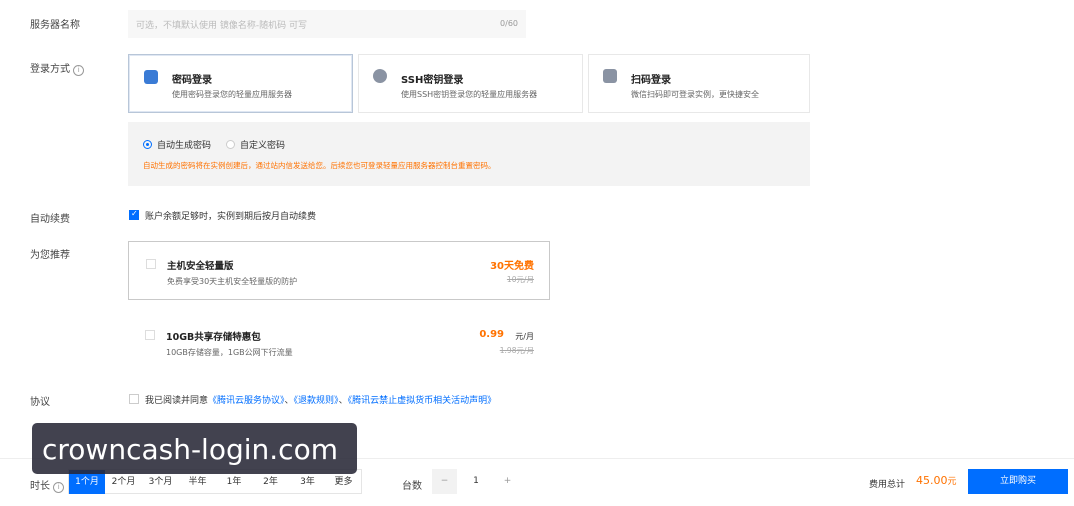  I want to click on login-method-text: 登录方式, so click(50, 69).